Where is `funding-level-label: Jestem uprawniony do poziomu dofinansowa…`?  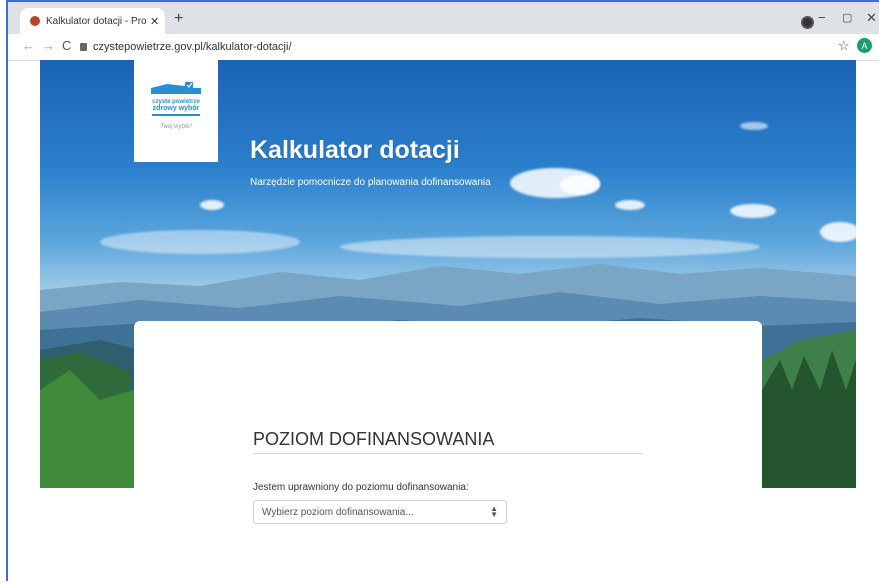 funding-level-label: Jestem uprawniony do poziomu dofinansowa… is located at coordinates (361, 487).